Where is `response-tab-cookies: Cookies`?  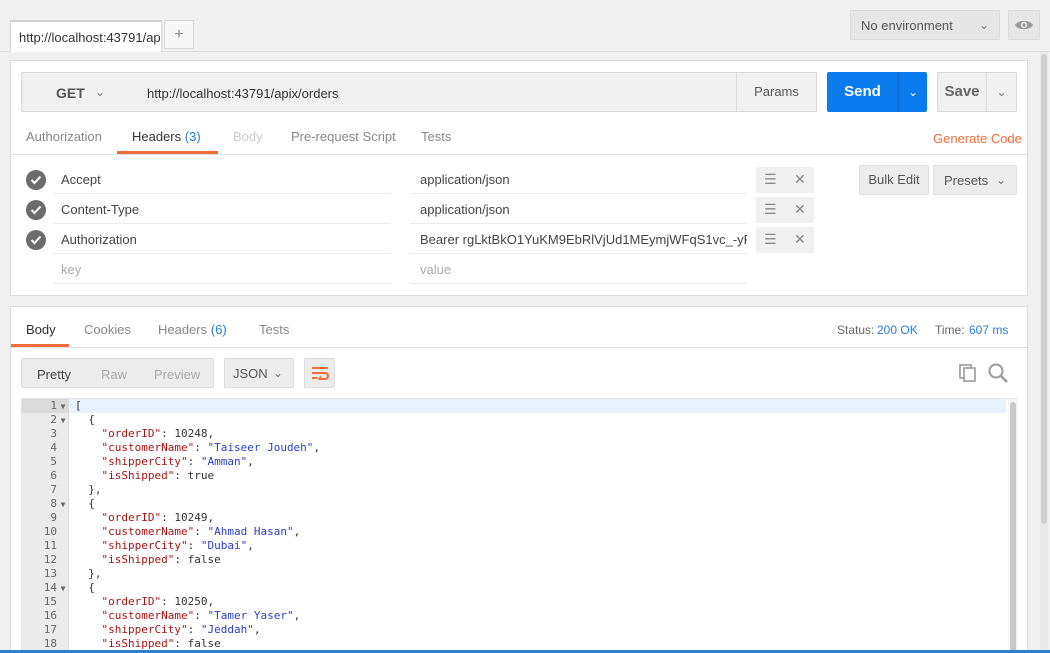
response-tab-cookies: Cookies is located at coordinates (107, 329).